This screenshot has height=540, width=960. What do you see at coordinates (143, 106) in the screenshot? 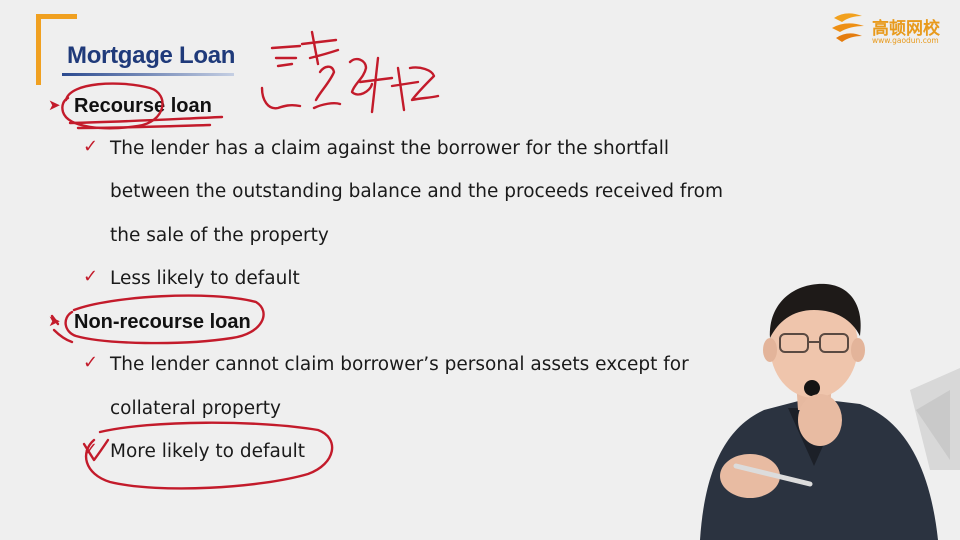
I see `section-heading-recourse: Recourse loan` at bounding box center [143, 106].